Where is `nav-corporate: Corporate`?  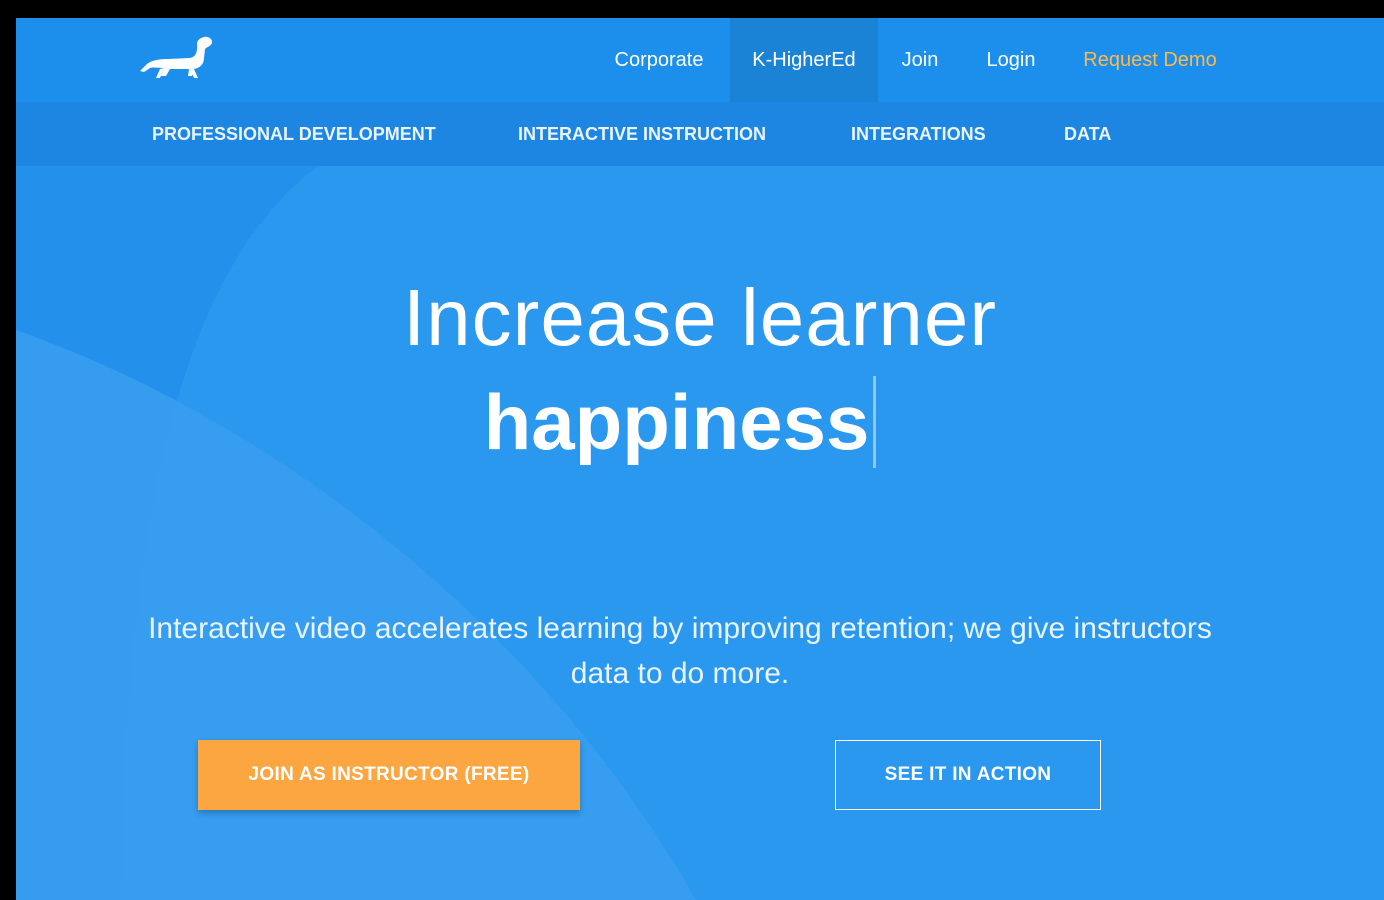 nav-corporate: Corporate is located at coordinates (659, 60).